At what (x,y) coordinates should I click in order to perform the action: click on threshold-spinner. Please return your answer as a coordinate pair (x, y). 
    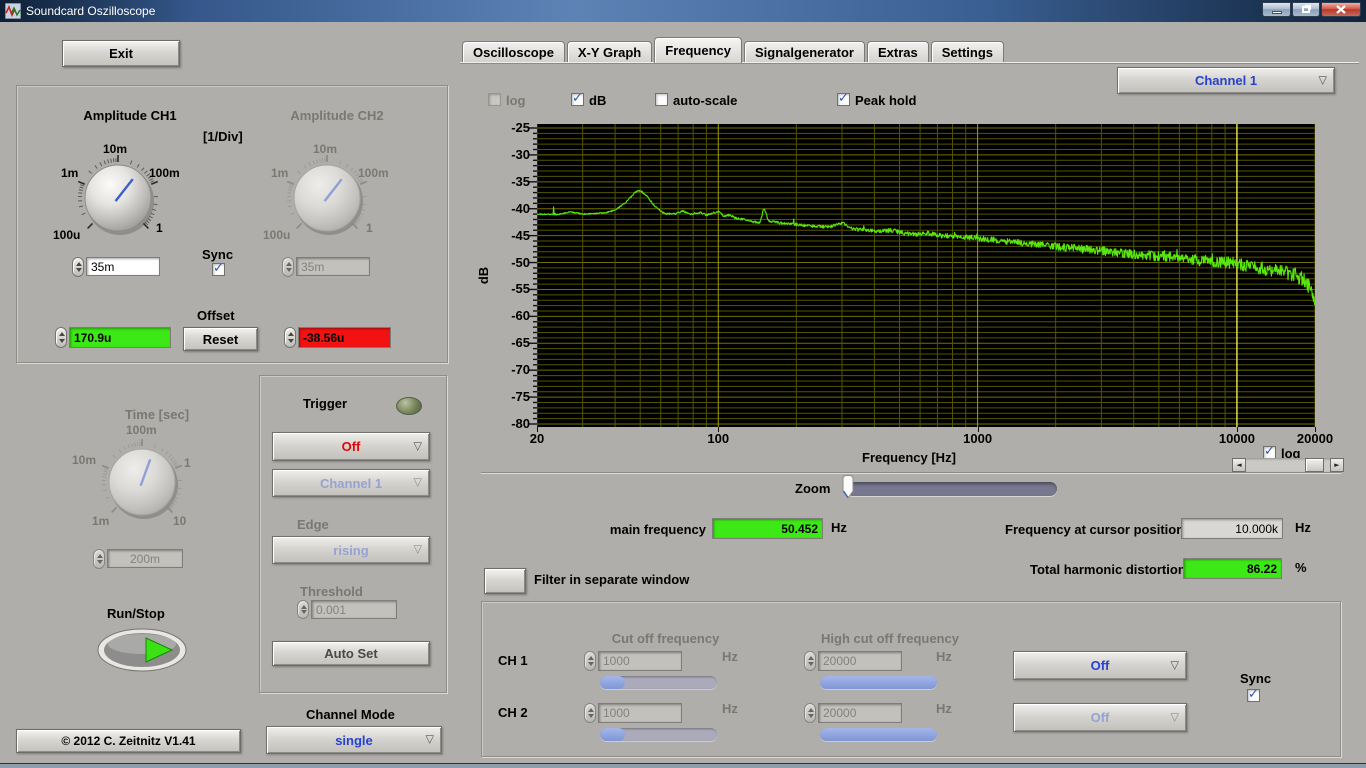
    Looking at the image, I should click on (303, 609).